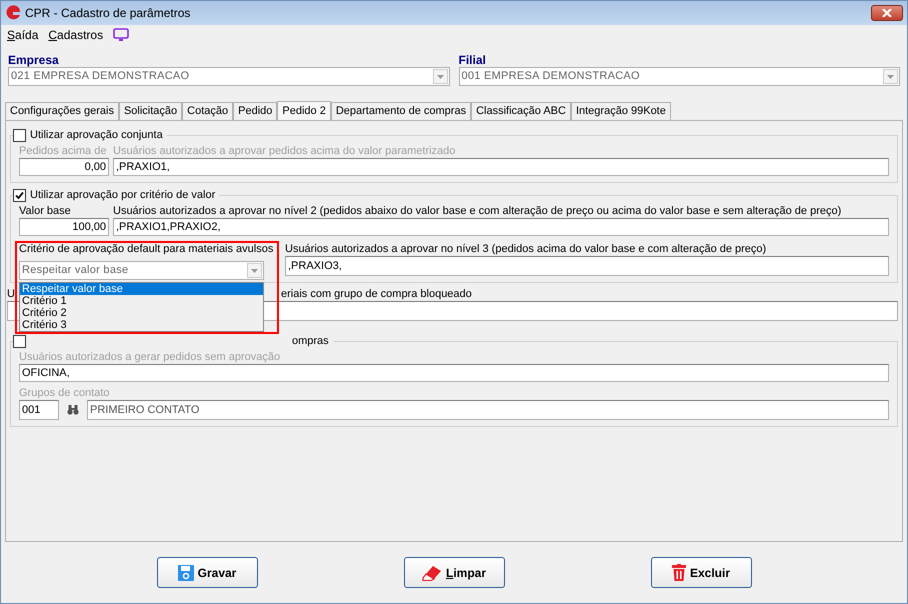  Describe the element at coordinates (141, 270) in the screenshot. I see `criterion-select: Respeitar valor base` at that location.